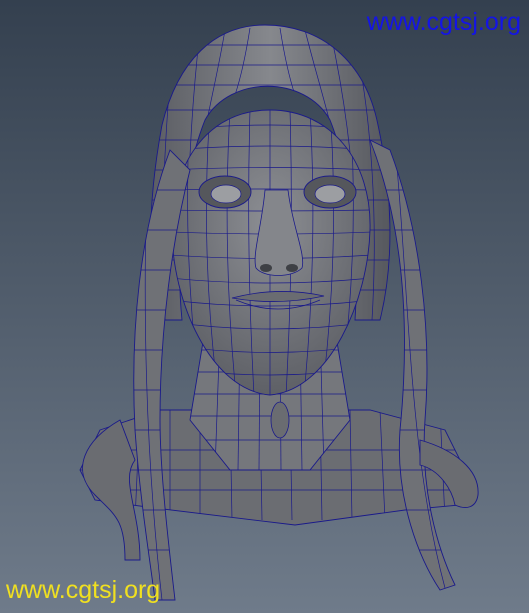 This screenshot has height=613, width=529. I want to click on watermark-top: www.cgtsj.org, so click(443, 22).